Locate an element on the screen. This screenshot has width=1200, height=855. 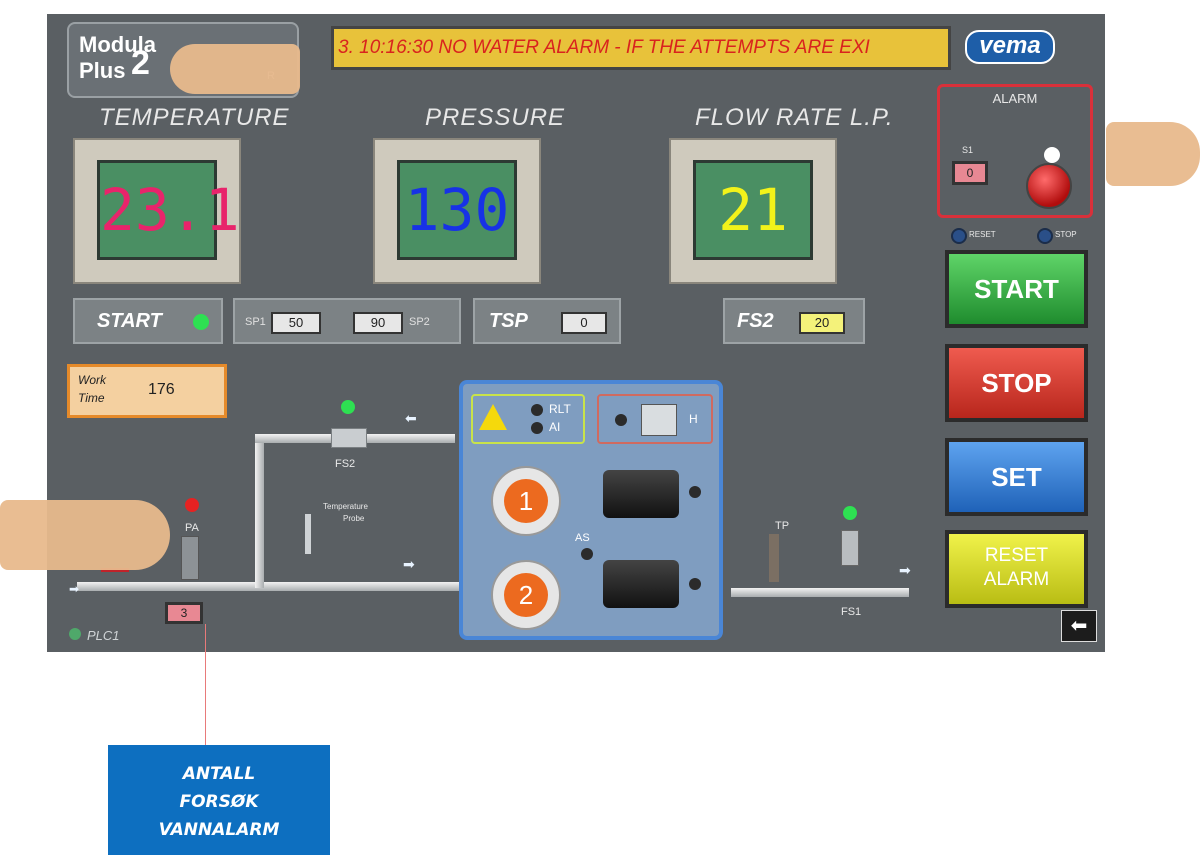
callout-line3: VANNALARM is located at coordinates (219, 830).